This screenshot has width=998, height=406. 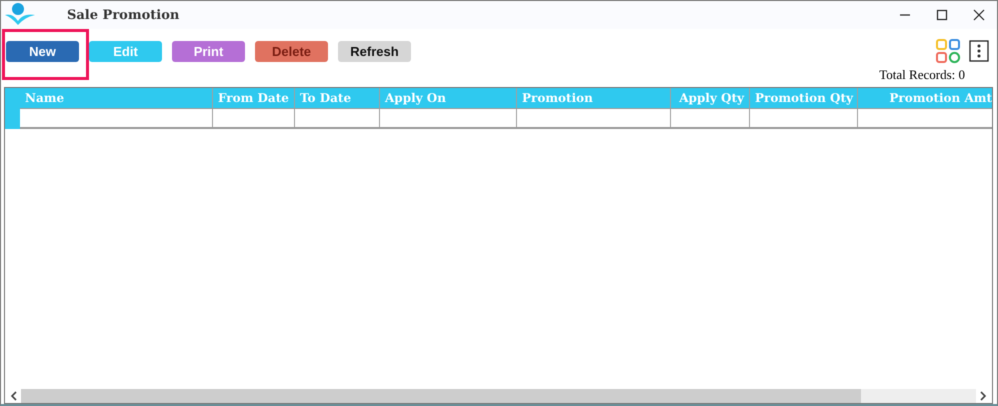 I want to click on column-header: Promotion Amt, so click(x=925, y=98).